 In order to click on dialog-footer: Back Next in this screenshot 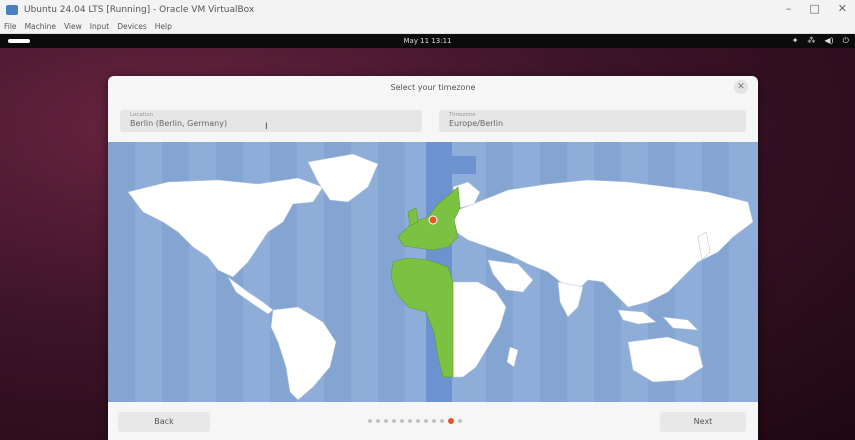, I will do `click(433, 421)`.